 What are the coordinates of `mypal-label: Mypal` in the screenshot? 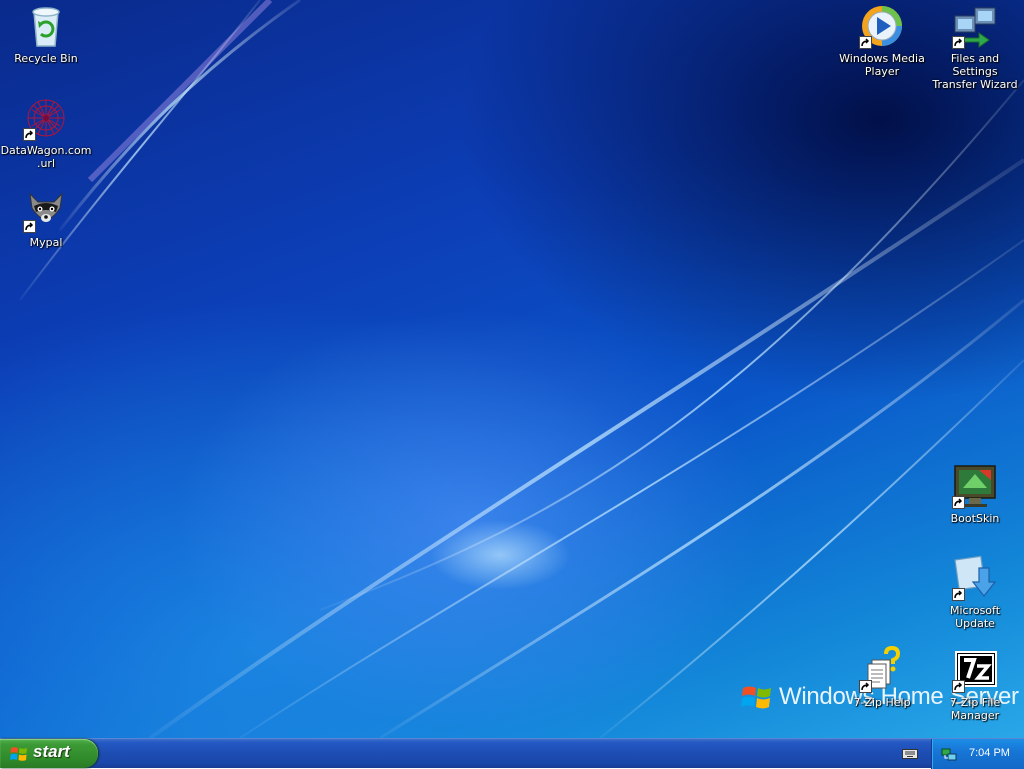 It's located at (46, 242).